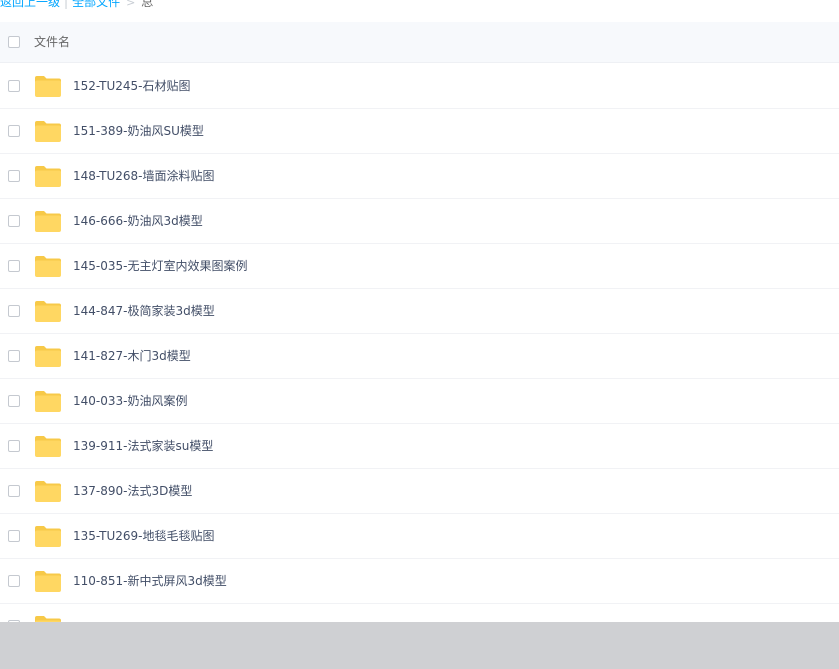  I want to click on list-item: 139-911-法式家装su模型, so click(419, 446).